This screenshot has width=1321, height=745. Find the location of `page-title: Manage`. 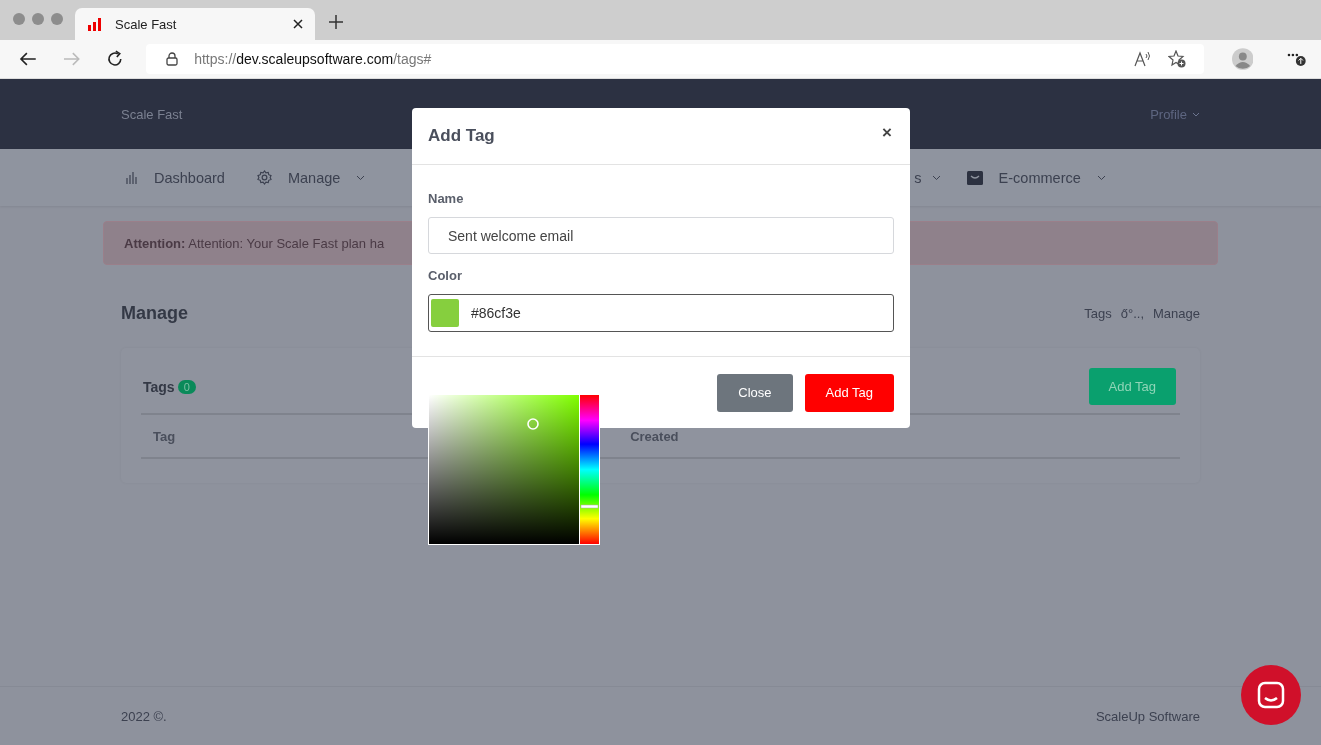

page-title: Manage is located at coordinates (155, 313).